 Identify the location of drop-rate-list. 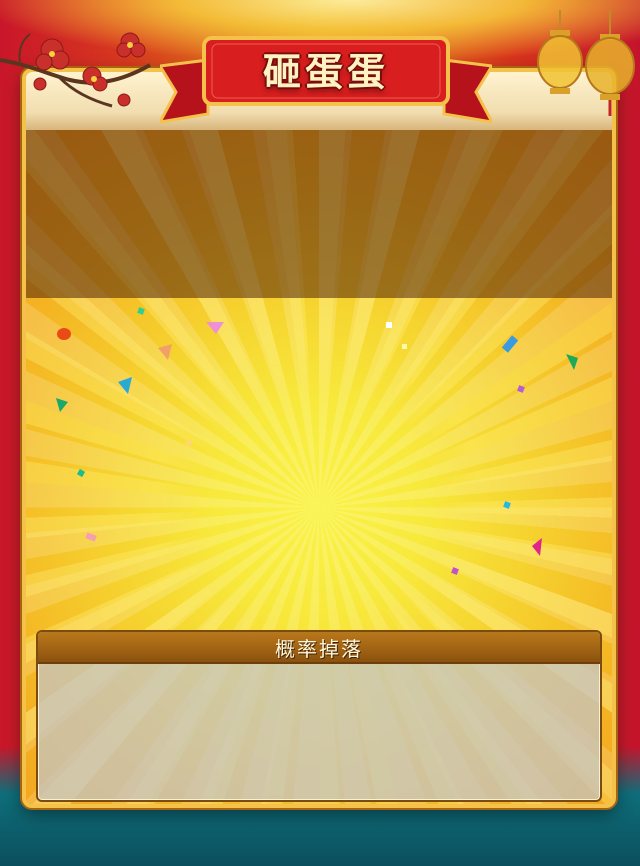
(319, 732).